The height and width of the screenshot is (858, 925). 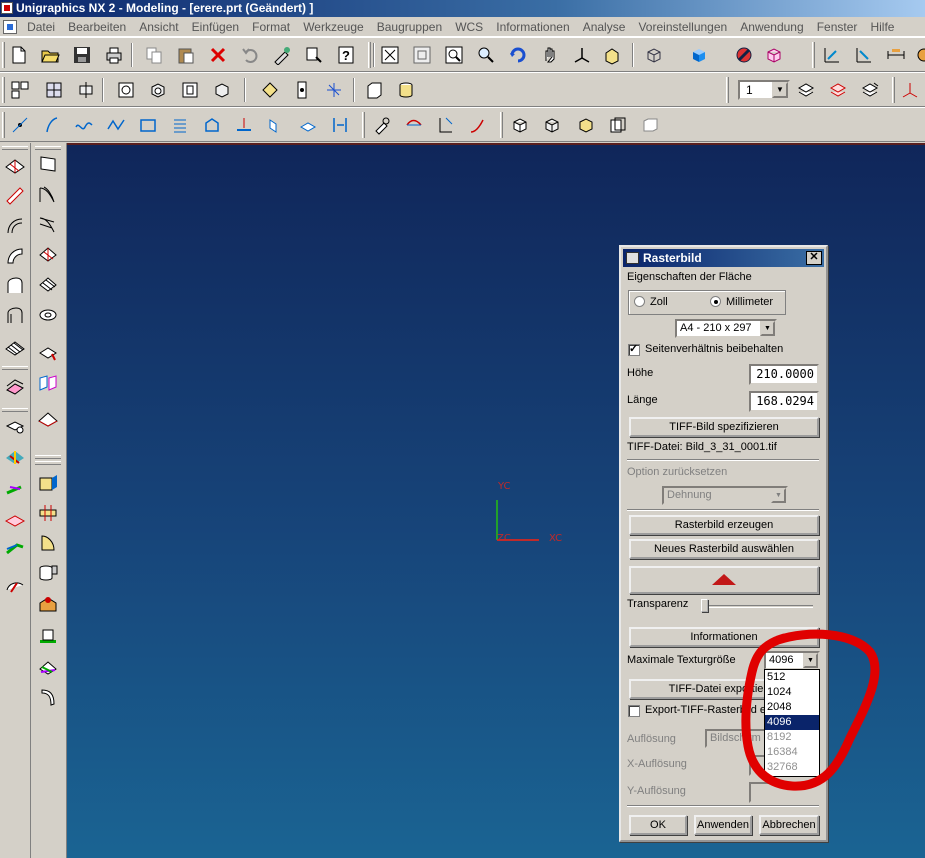 I want to click on cooling-tool-icon, so click(x=48, y=666).